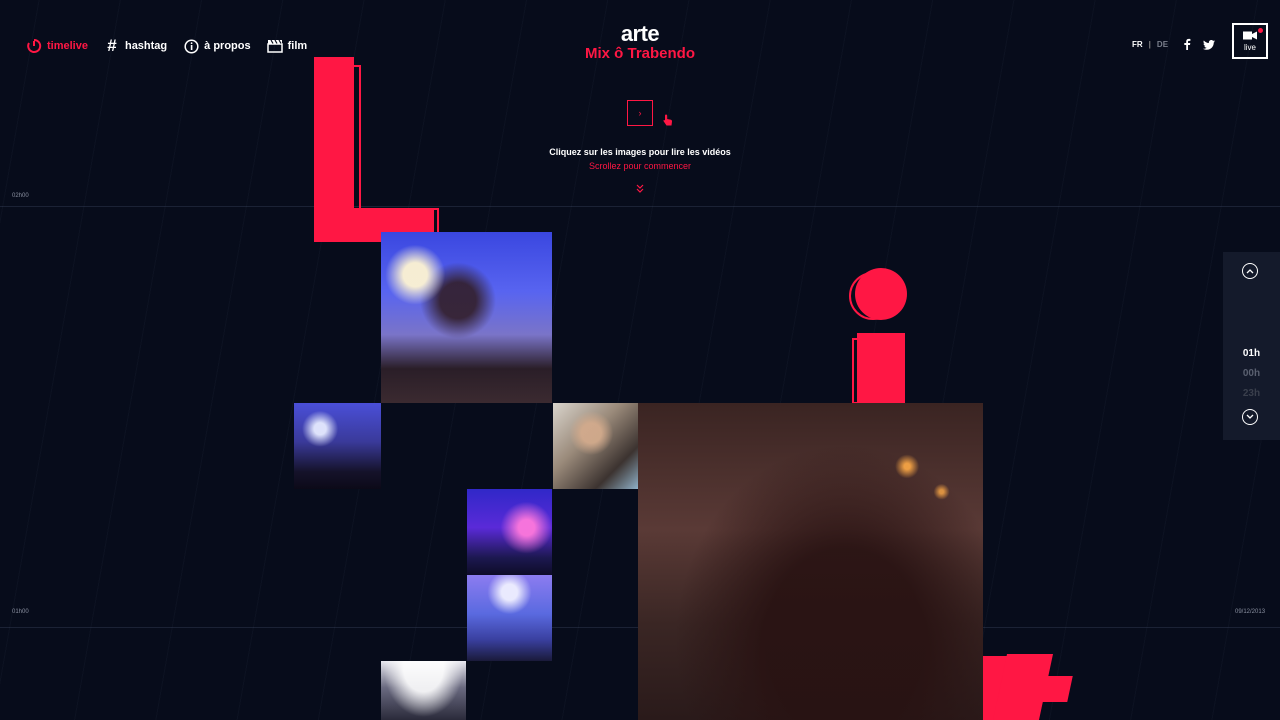  What do you see at coordinates (1250, 271) in the screenshot?
I see `scroll-up-button` at bounding box center [1250, 271].